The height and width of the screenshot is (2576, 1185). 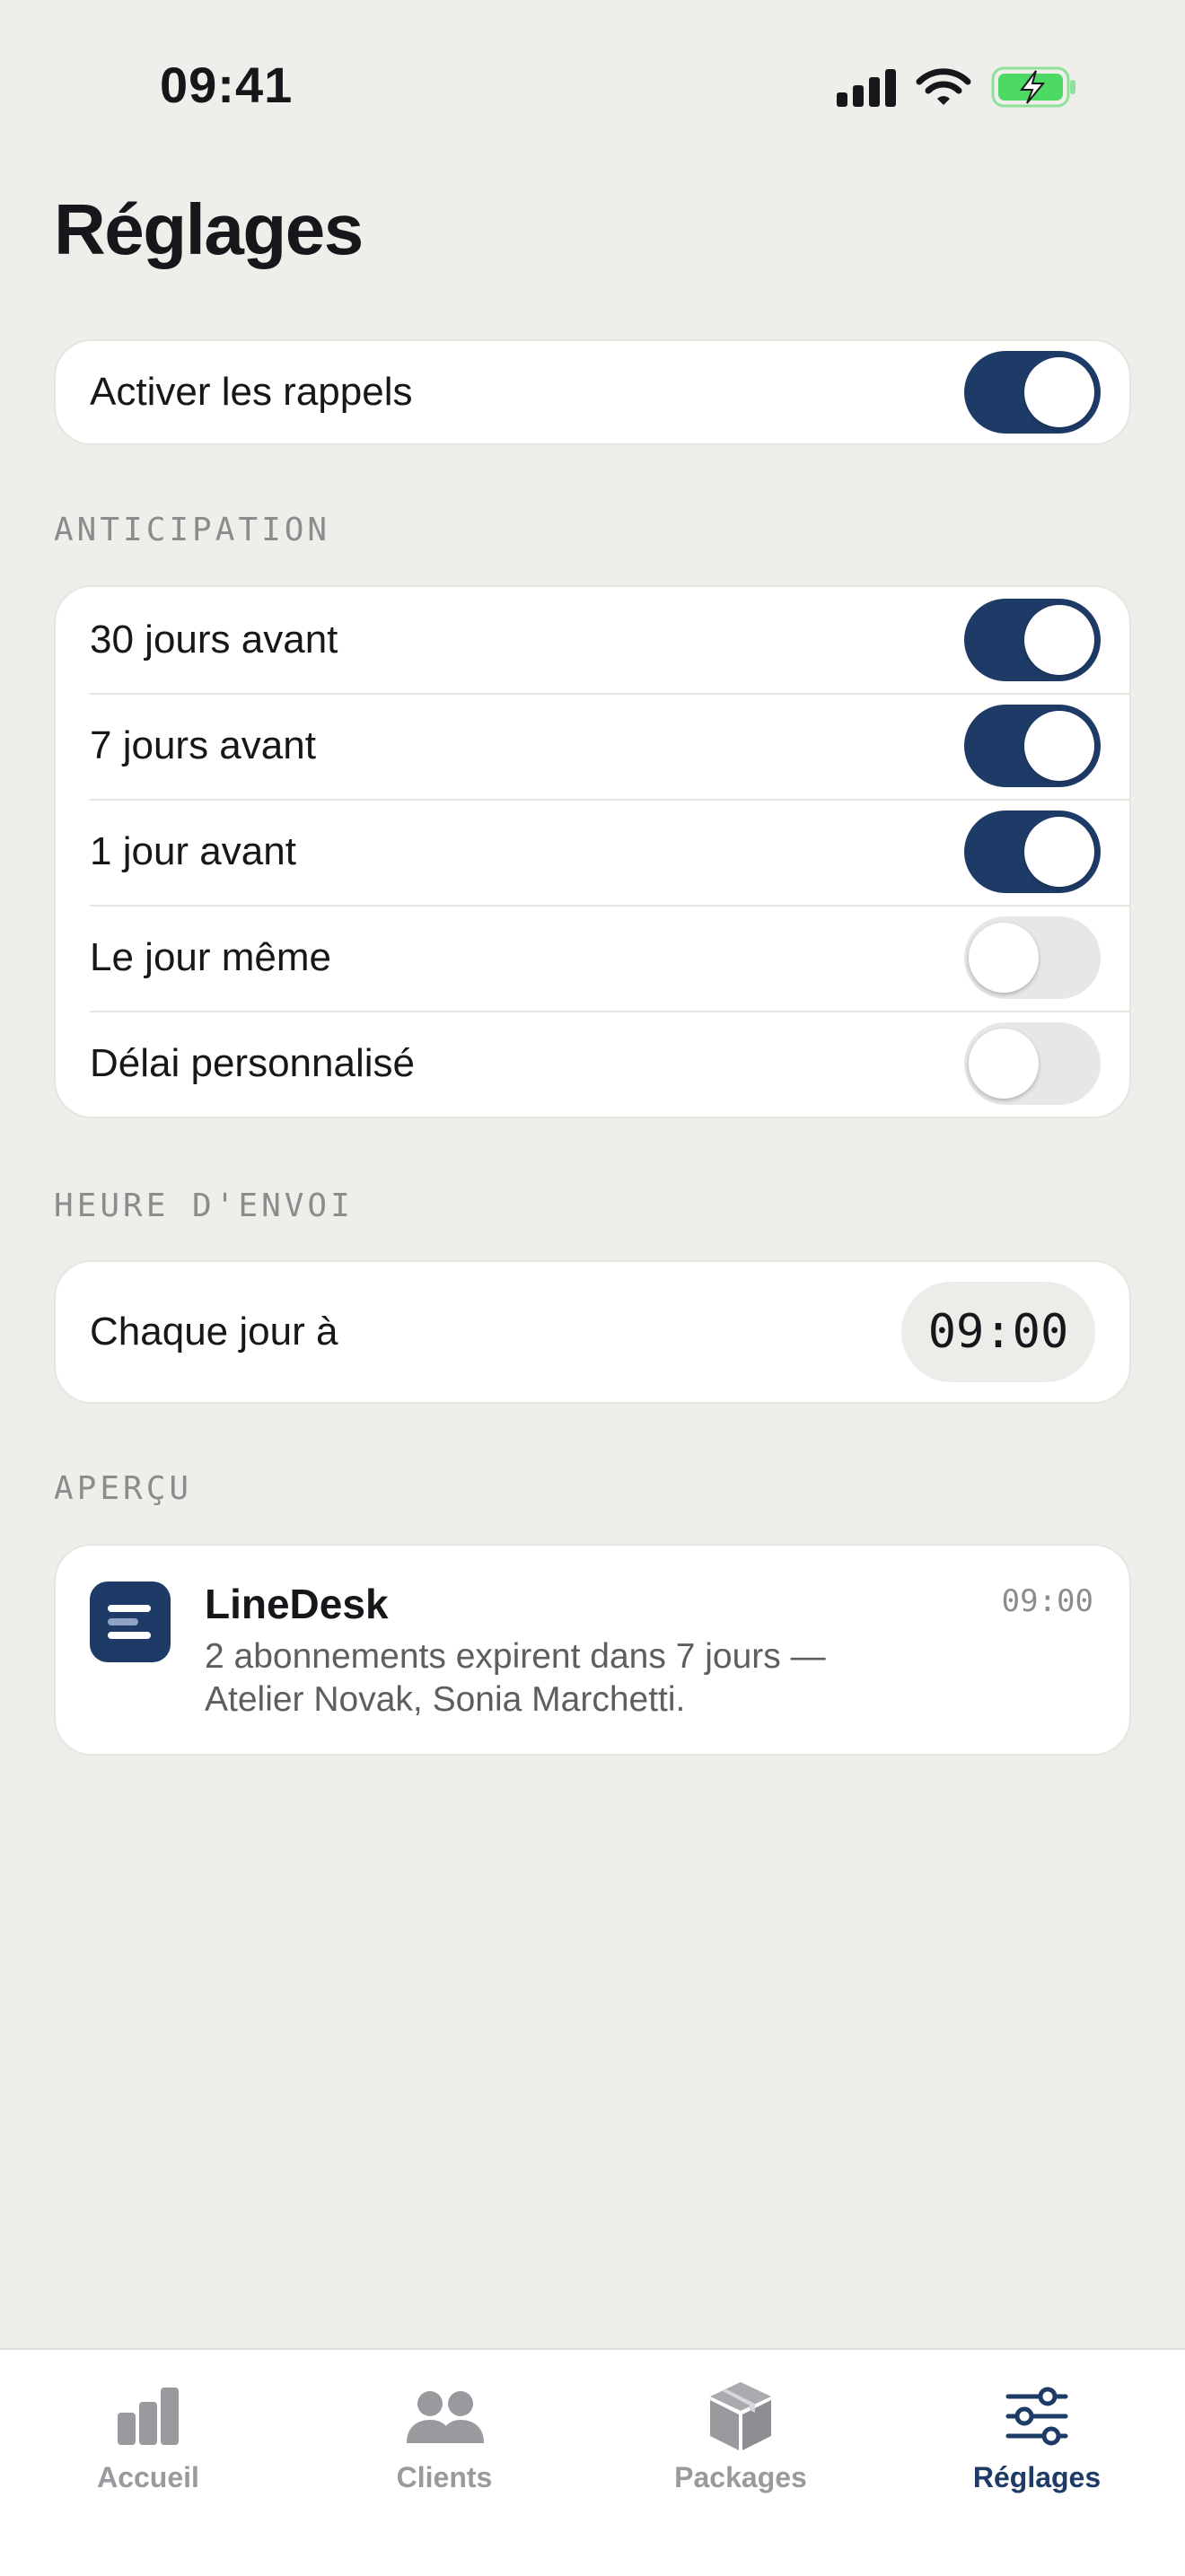 I want to click on people-icon, so click(x=445, y=2417).